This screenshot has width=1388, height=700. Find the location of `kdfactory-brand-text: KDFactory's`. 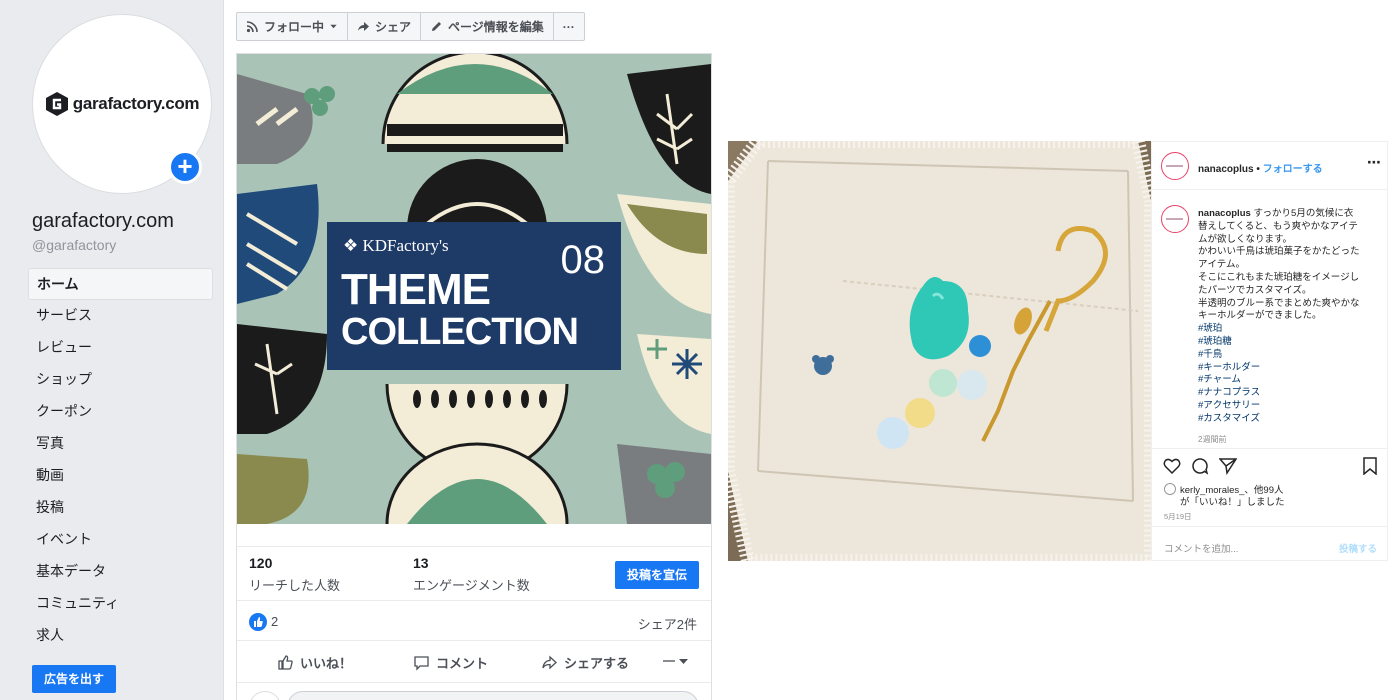

kdfactory-brand-text: KDFactory's is located at coordinates (405, 245).